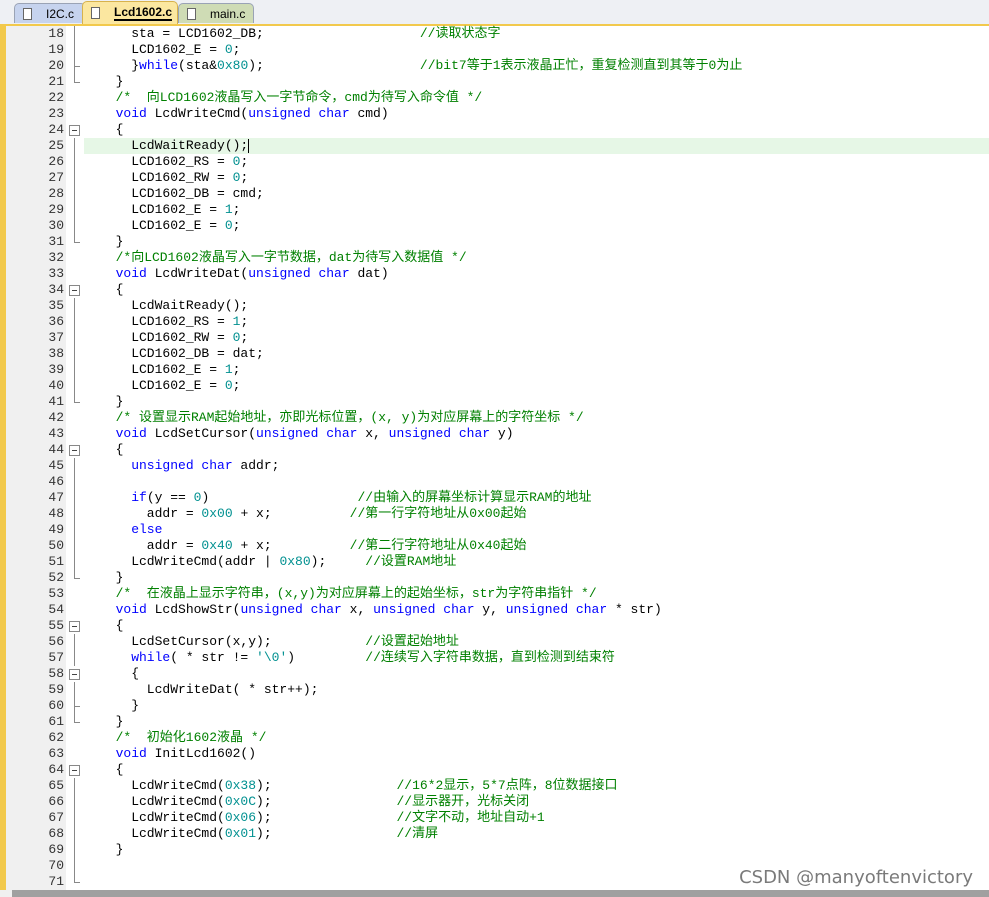  What do you see at coordinates (497, 210) in the screenshot?
I see `code-line: 29 LCD1602_E = 1;` at bounding box center [497, 210].